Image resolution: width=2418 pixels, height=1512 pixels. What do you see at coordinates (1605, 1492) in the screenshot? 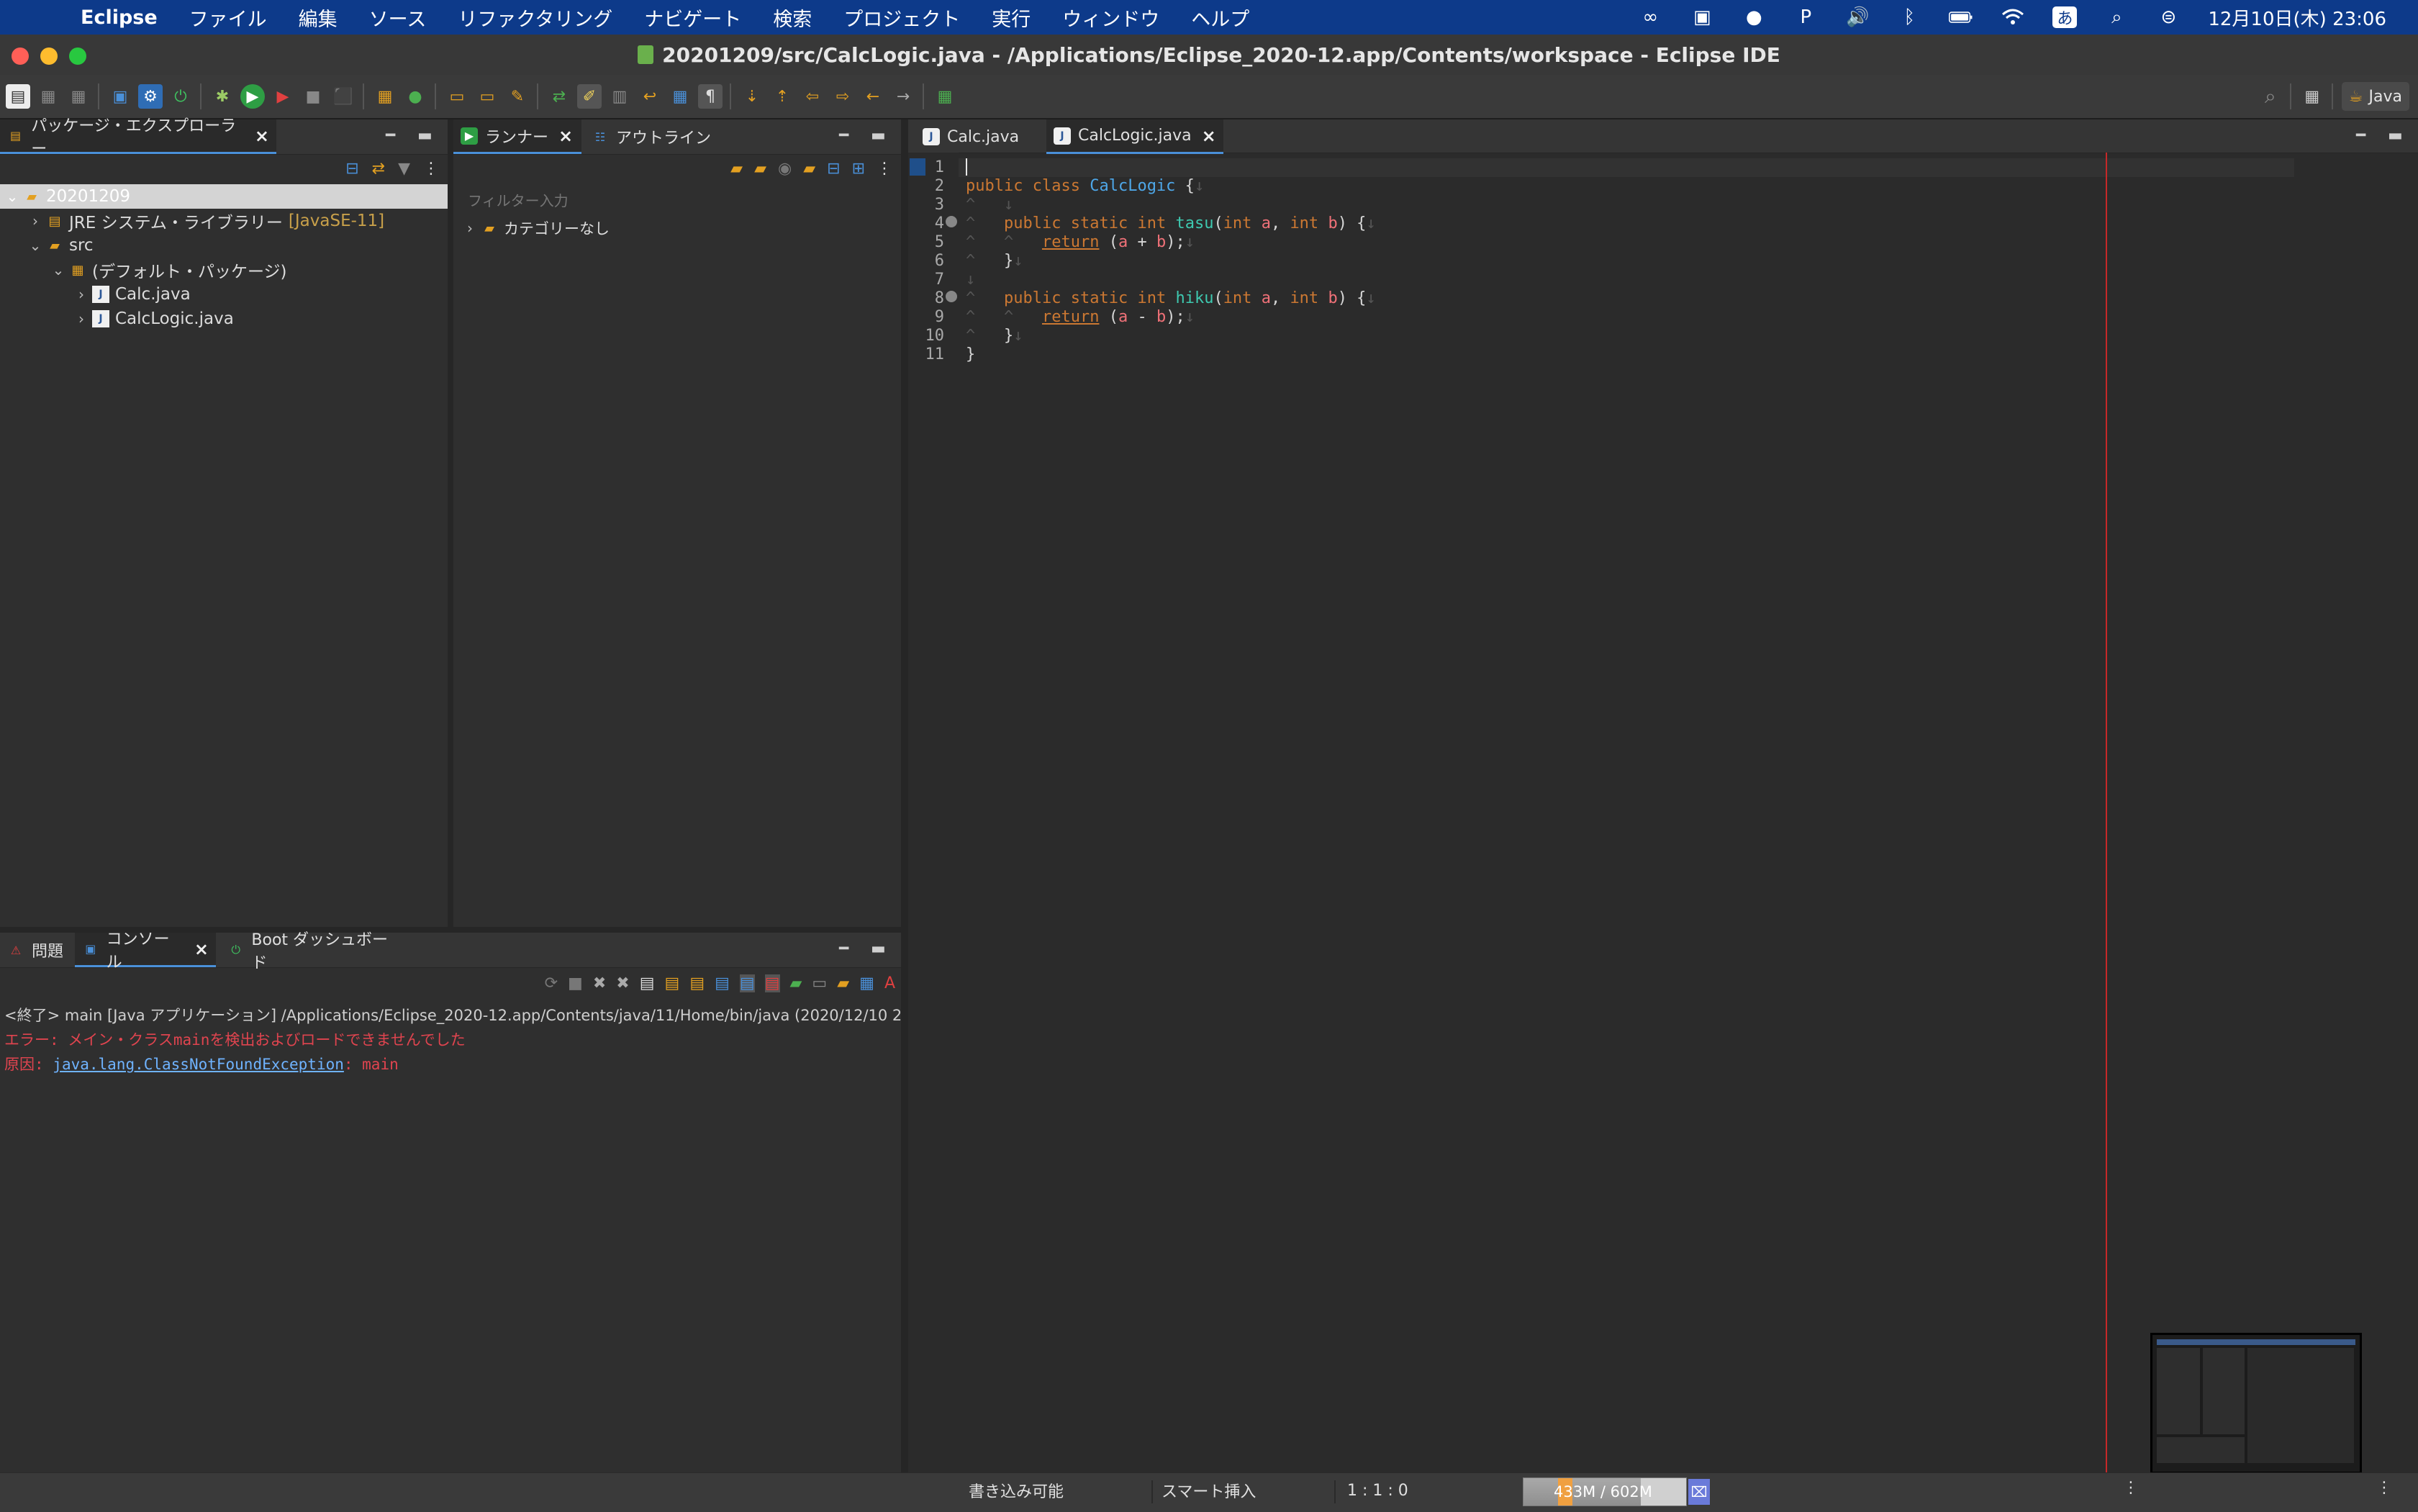
I see `heap-status: 433M / 602M` at bounding box center [1605, 1492].